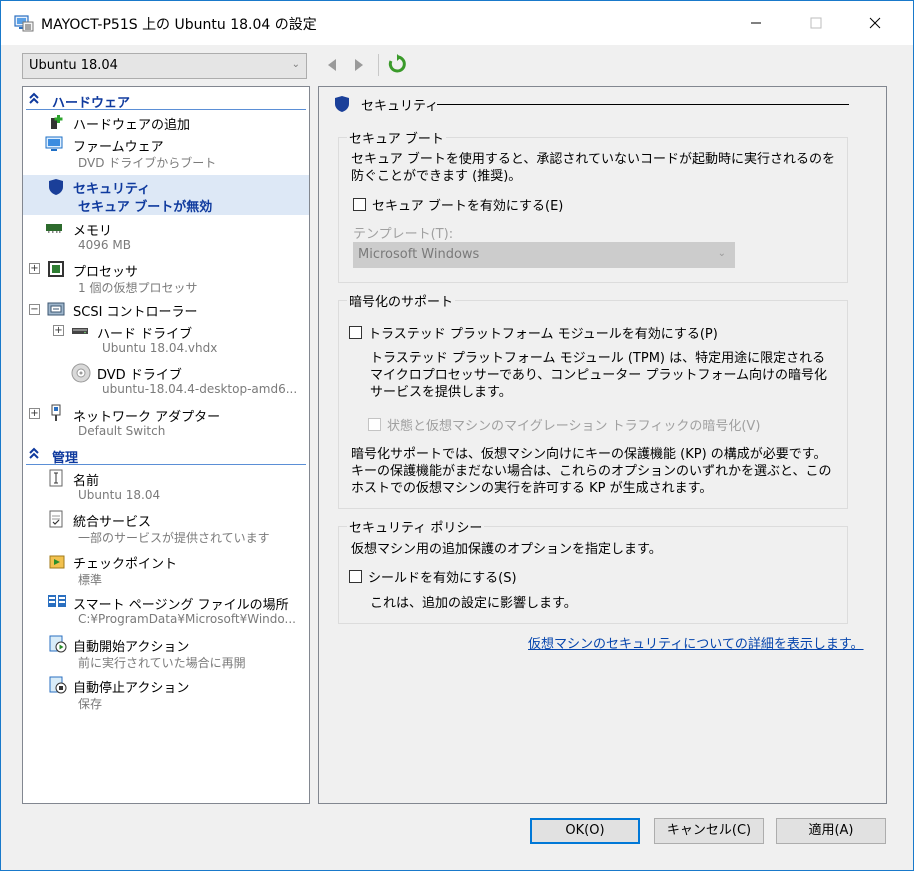 The height and width of the screenshot is (871, 914). I want to click on panel-title: セキュリティ, so click(400, 106).